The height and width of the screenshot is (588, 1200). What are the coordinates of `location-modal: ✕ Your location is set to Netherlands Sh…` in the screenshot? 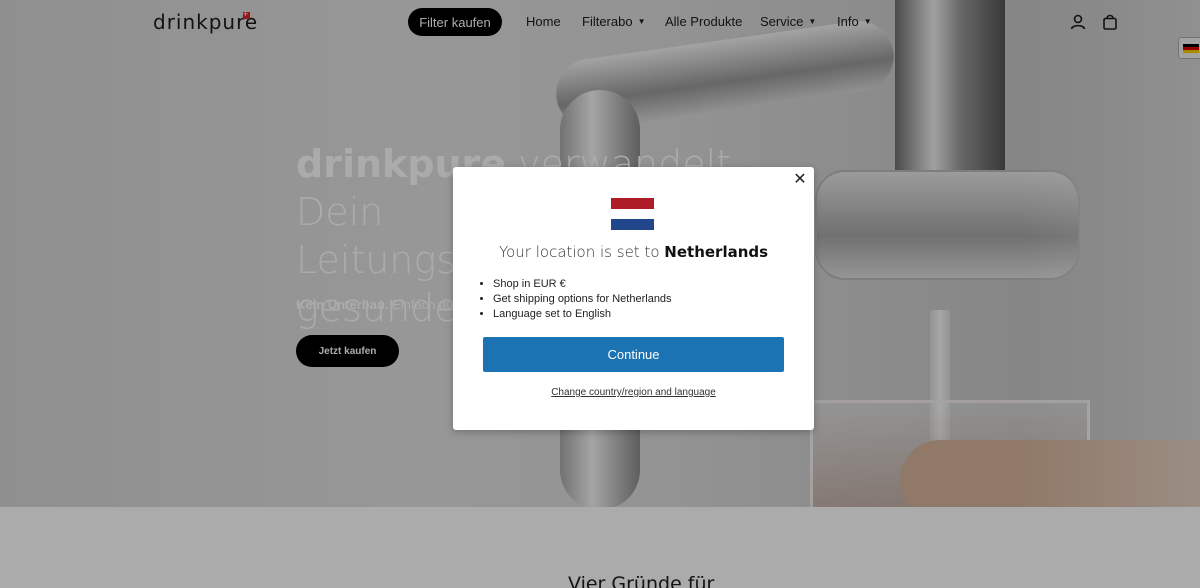 It's located at (633, 298).